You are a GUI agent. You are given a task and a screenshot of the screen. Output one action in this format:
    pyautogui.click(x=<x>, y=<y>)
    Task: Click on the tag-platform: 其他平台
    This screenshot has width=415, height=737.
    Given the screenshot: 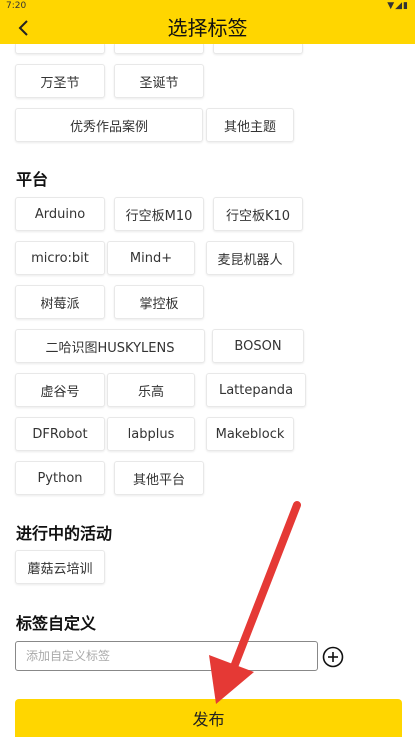 What is the action you would take?
    pyautogui.click(x=159, y=478)
    